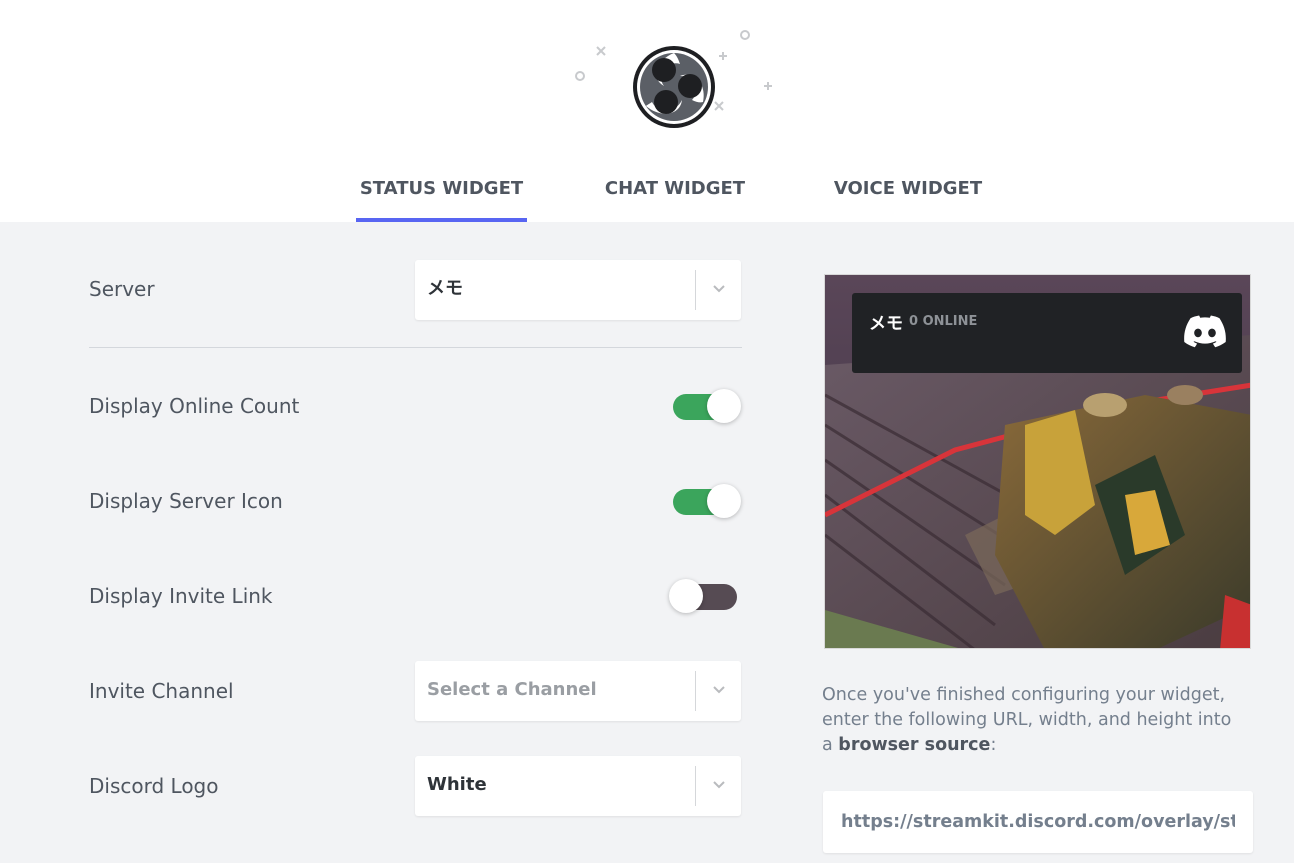 This screenshot has height=863, width=1294. I want to click on overlay-url-input, so click(1038, 822).